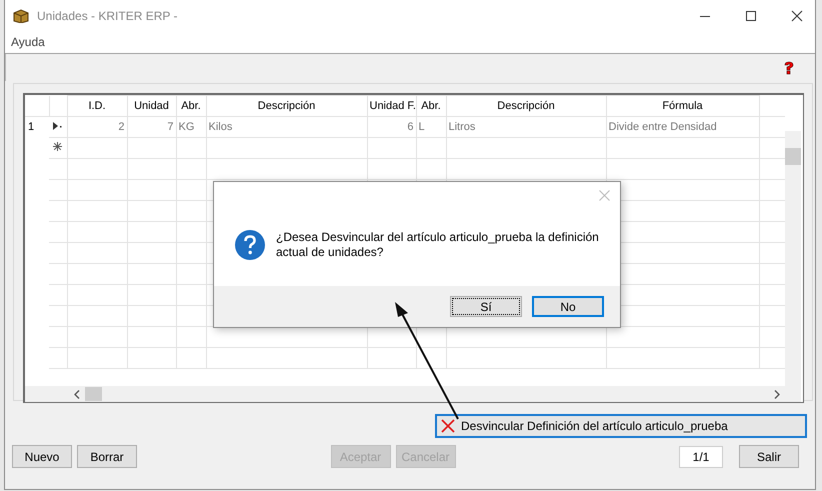  Describe the element at coordinates (107, 15) in the screenshot. I see `window-title: Unidades - KRITER ERP -` at that location.